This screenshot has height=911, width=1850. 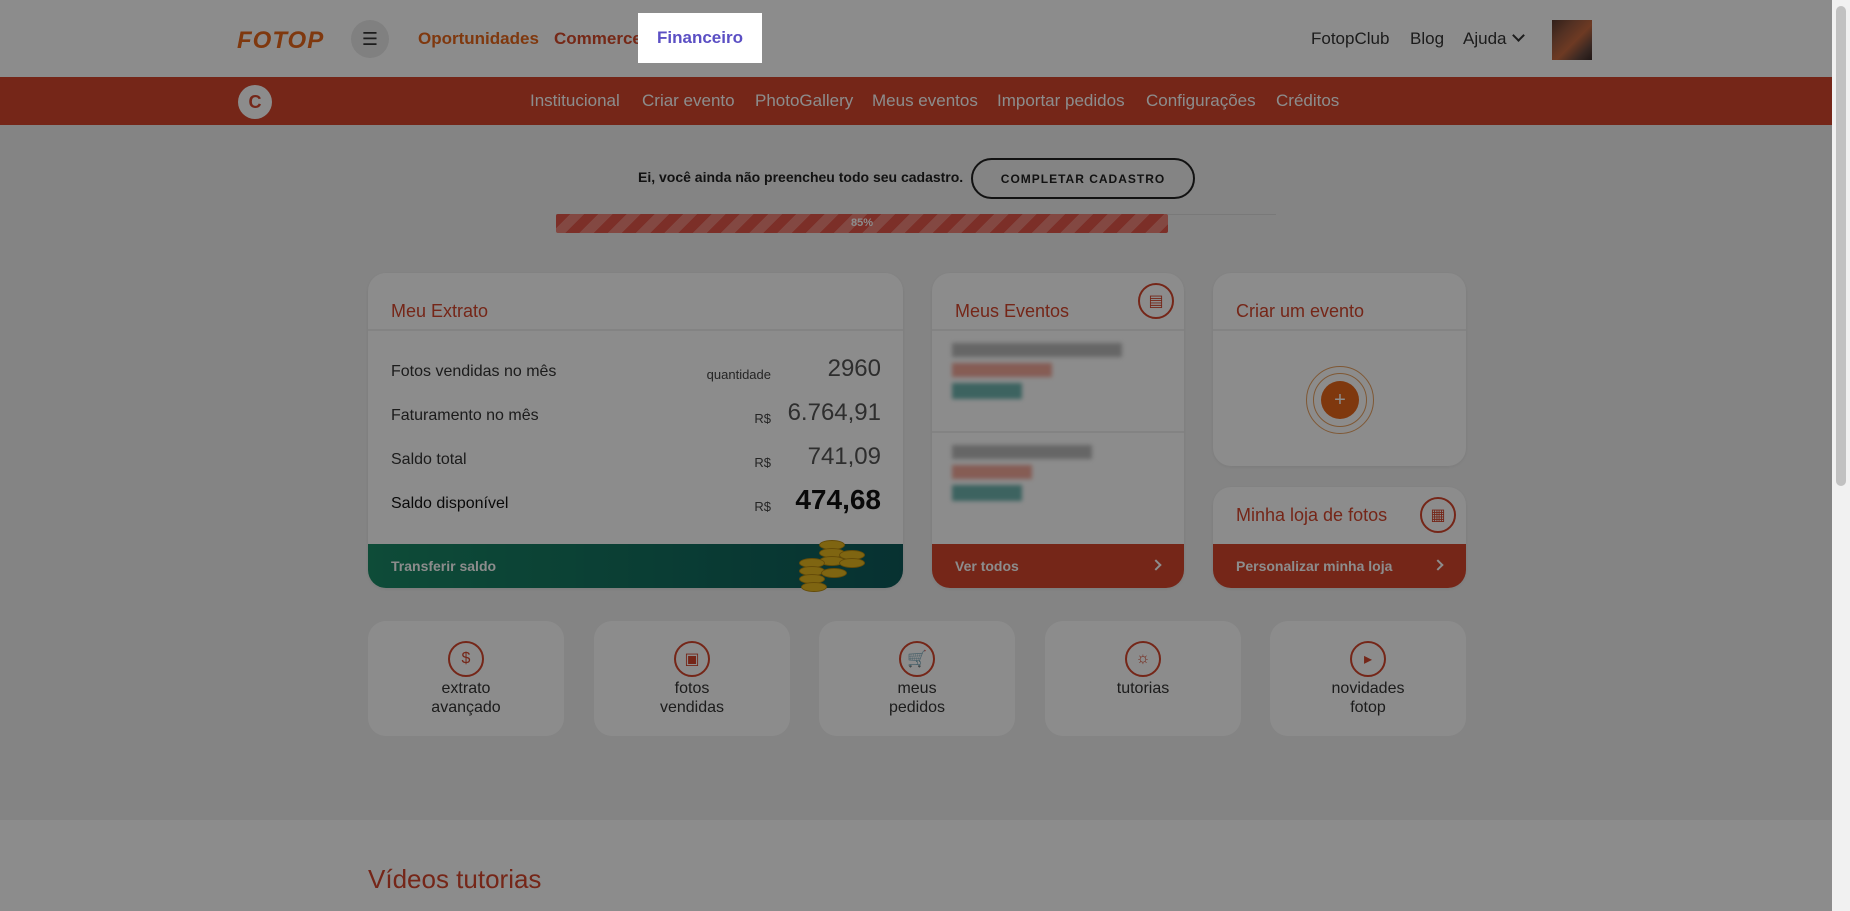 What do you see at coordinates (700, 38) in the screenshot?
I see `nav-financeiro: Financeiro` at bounding box center [700, 38].